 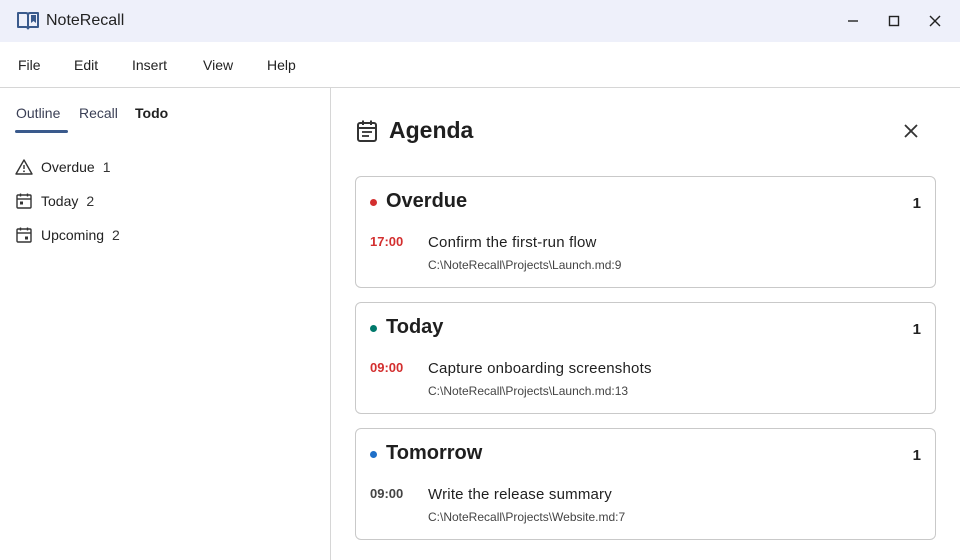 I want to click on menu-insert: Insert, so click(x=149, y=65).